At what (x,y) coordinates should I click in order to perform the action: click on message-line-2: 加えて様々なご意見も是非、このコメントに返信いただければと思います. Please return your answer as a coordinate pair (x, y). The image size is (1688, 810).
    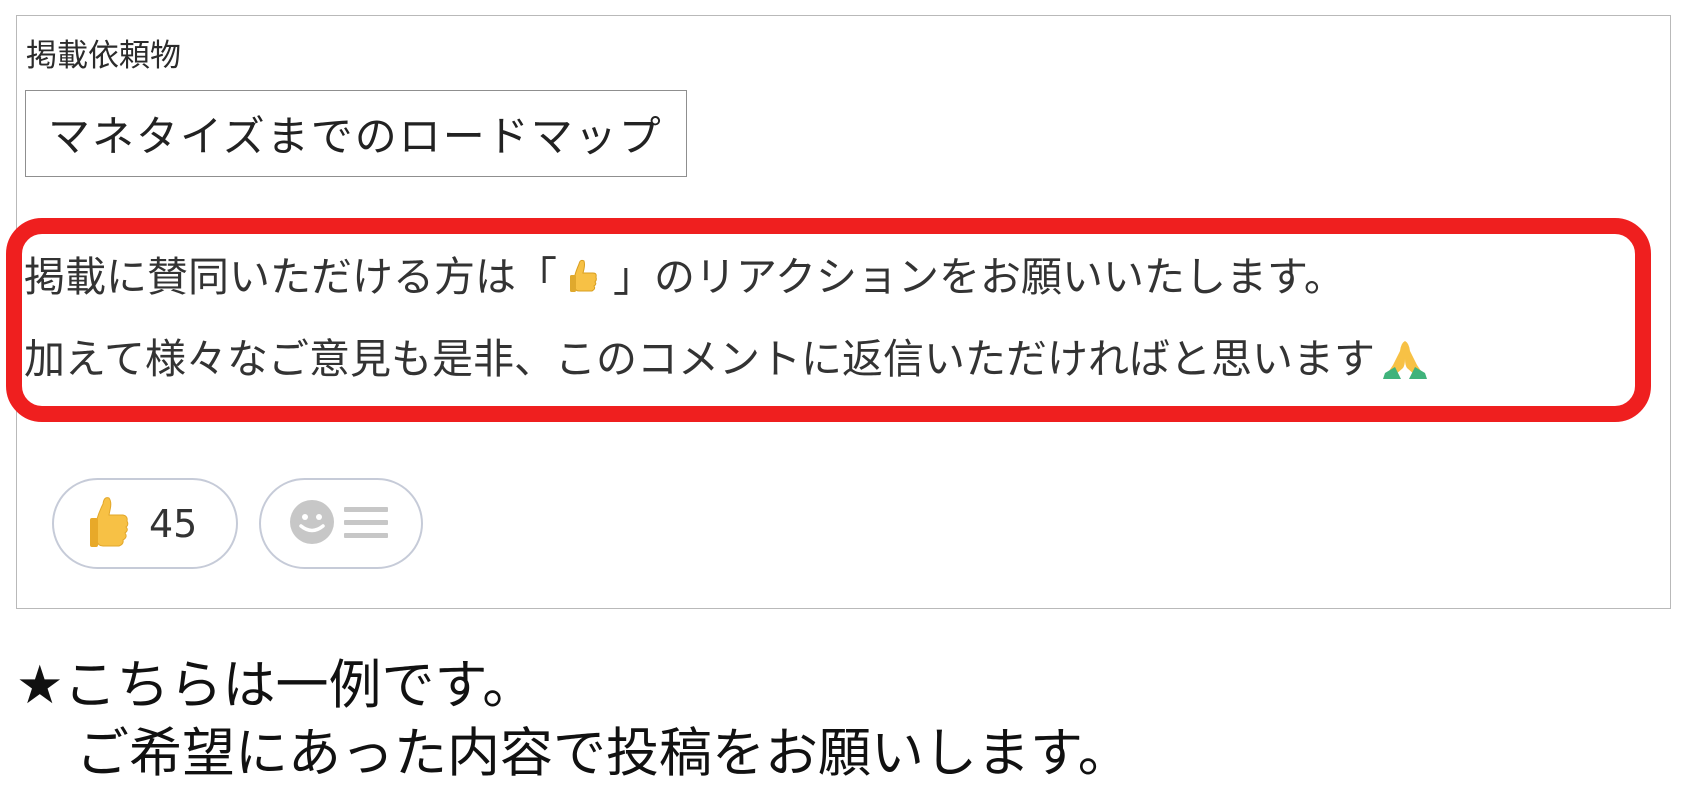
    Looking at the image, I should click on (727, 359).